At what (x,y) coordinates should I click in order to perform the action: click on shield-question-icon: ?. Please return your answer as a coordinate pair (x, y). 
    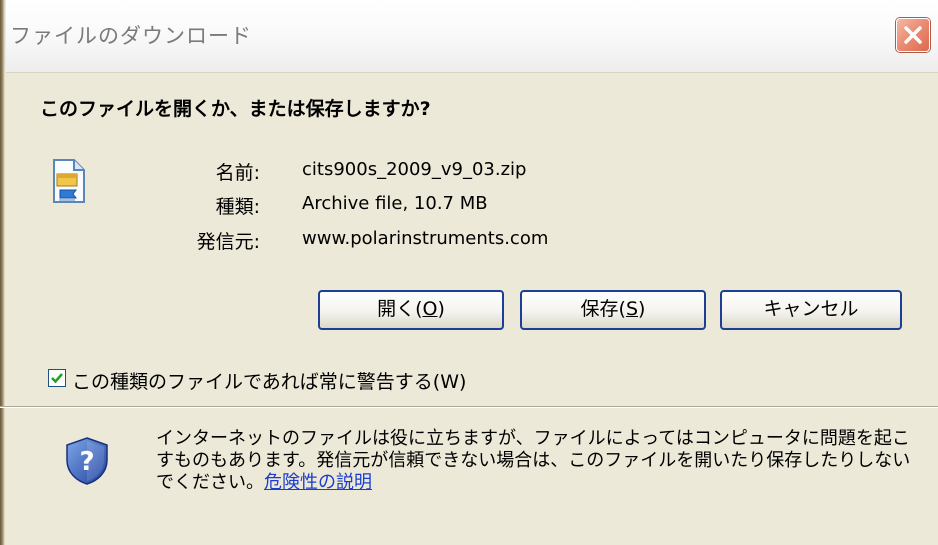
    Looking at the image, I should click on (87, 461).